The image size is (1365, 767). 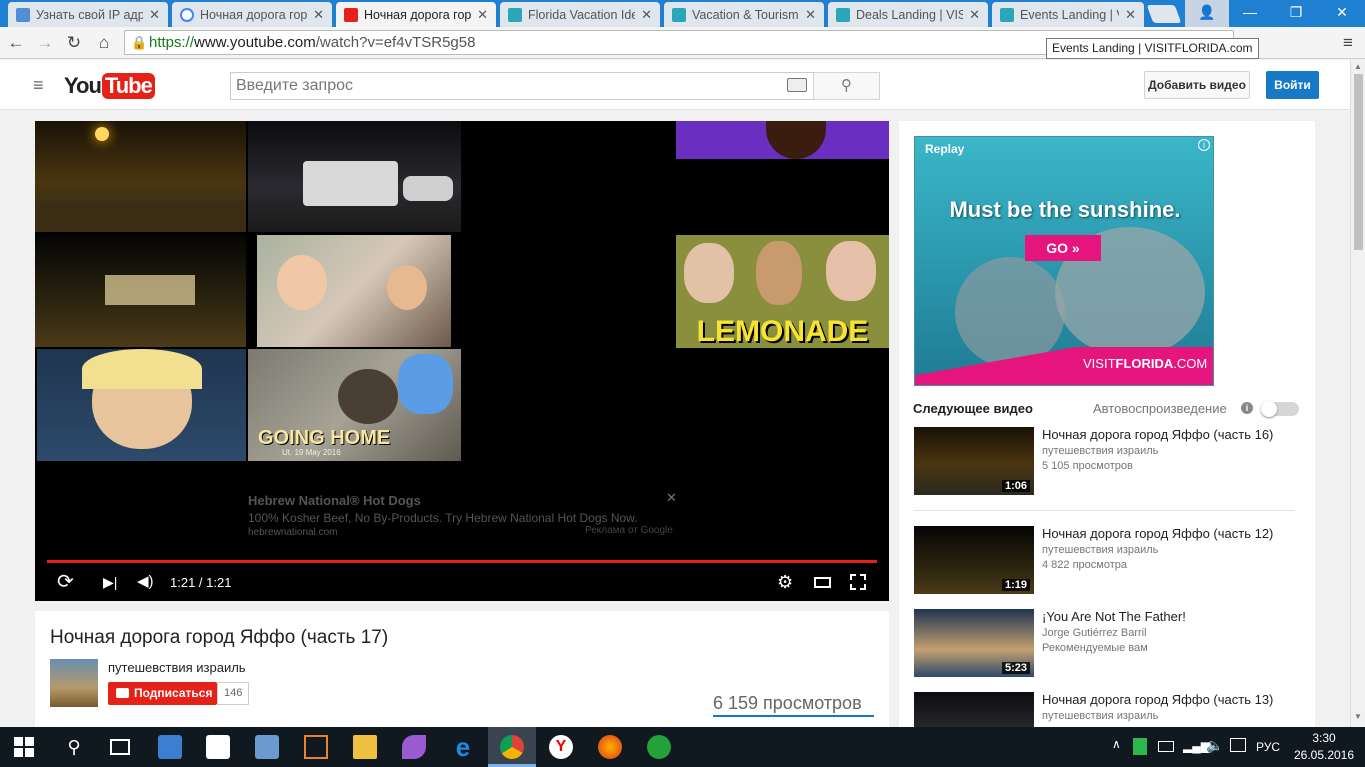 I want to click on clock-time: 3:30, so click(x=1324, y=738).